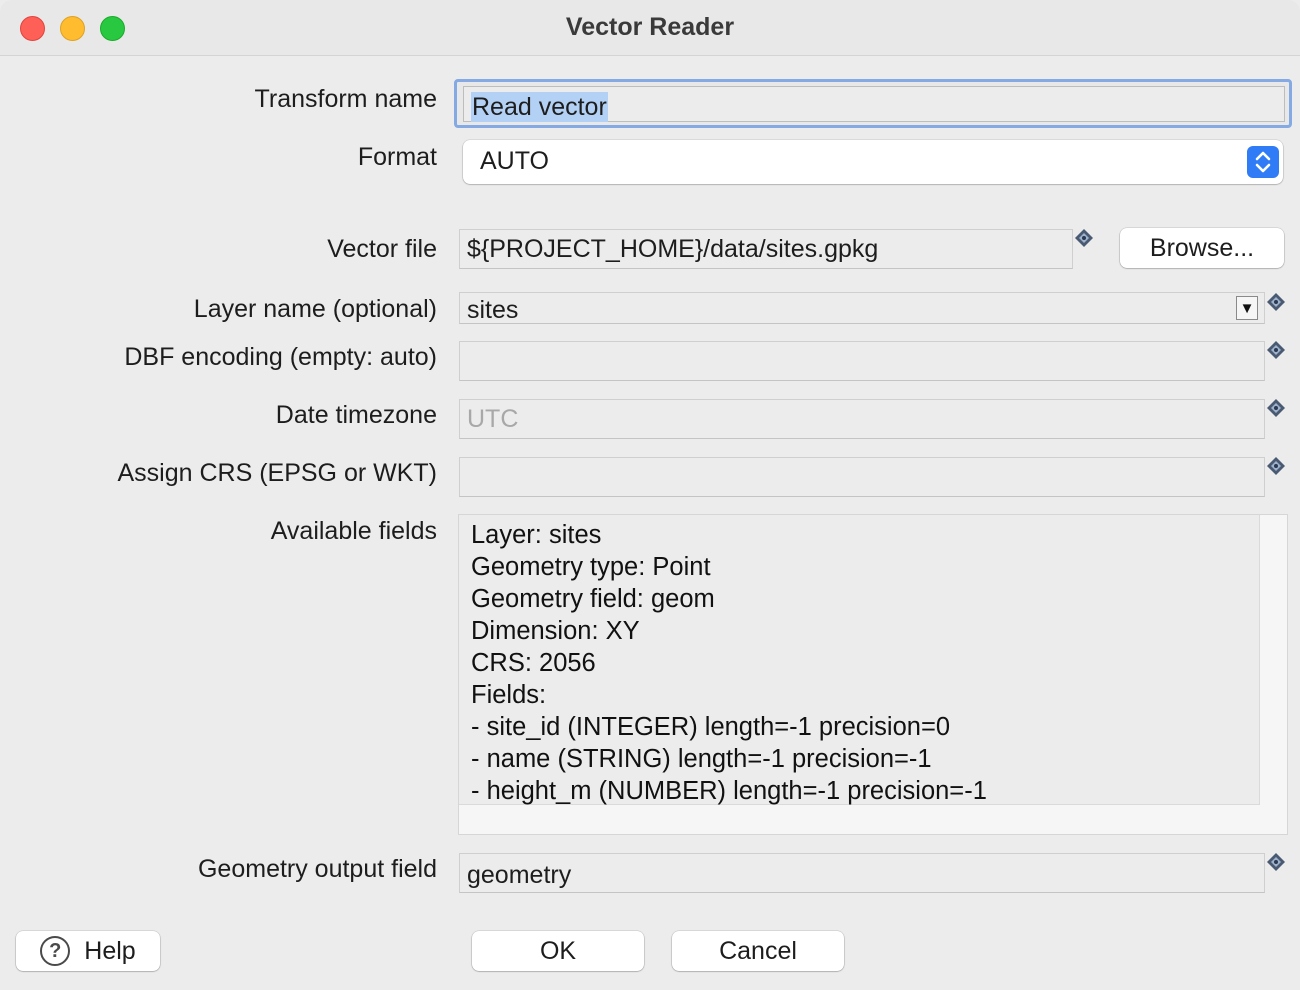  Describe the element at coordinates (1247, 308) in the screenshot. I see `dropdown-arrow-icon: ▼` at that location.